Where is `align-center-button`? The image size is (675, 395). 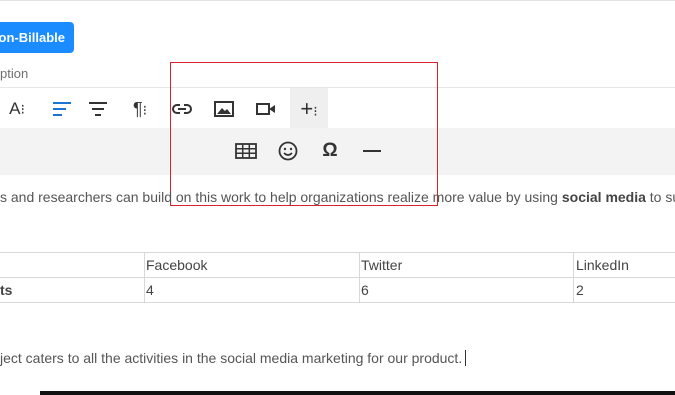
align-center-button is located at coordinates (98, 109).